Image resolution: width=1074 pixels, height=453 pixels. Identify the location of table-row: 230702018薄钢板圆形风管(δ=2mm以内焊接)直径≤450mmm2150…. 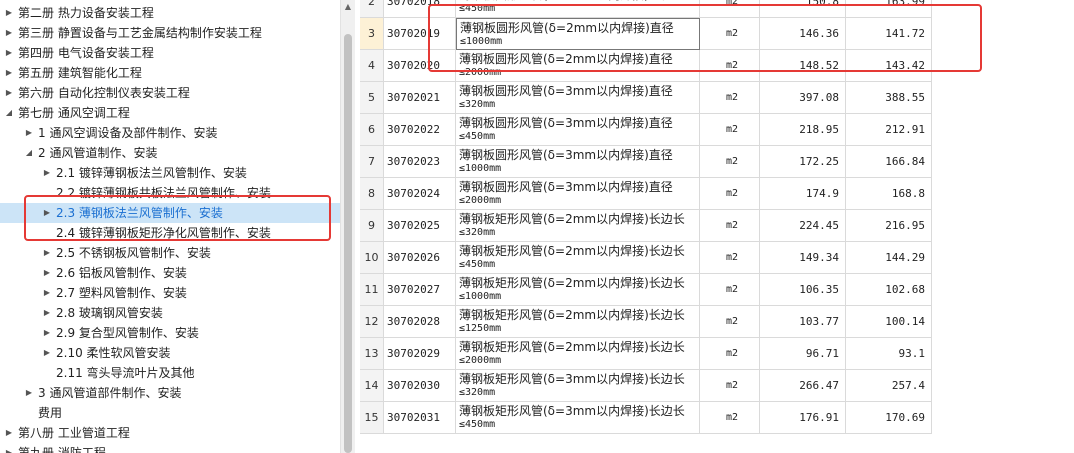
(717, 9).